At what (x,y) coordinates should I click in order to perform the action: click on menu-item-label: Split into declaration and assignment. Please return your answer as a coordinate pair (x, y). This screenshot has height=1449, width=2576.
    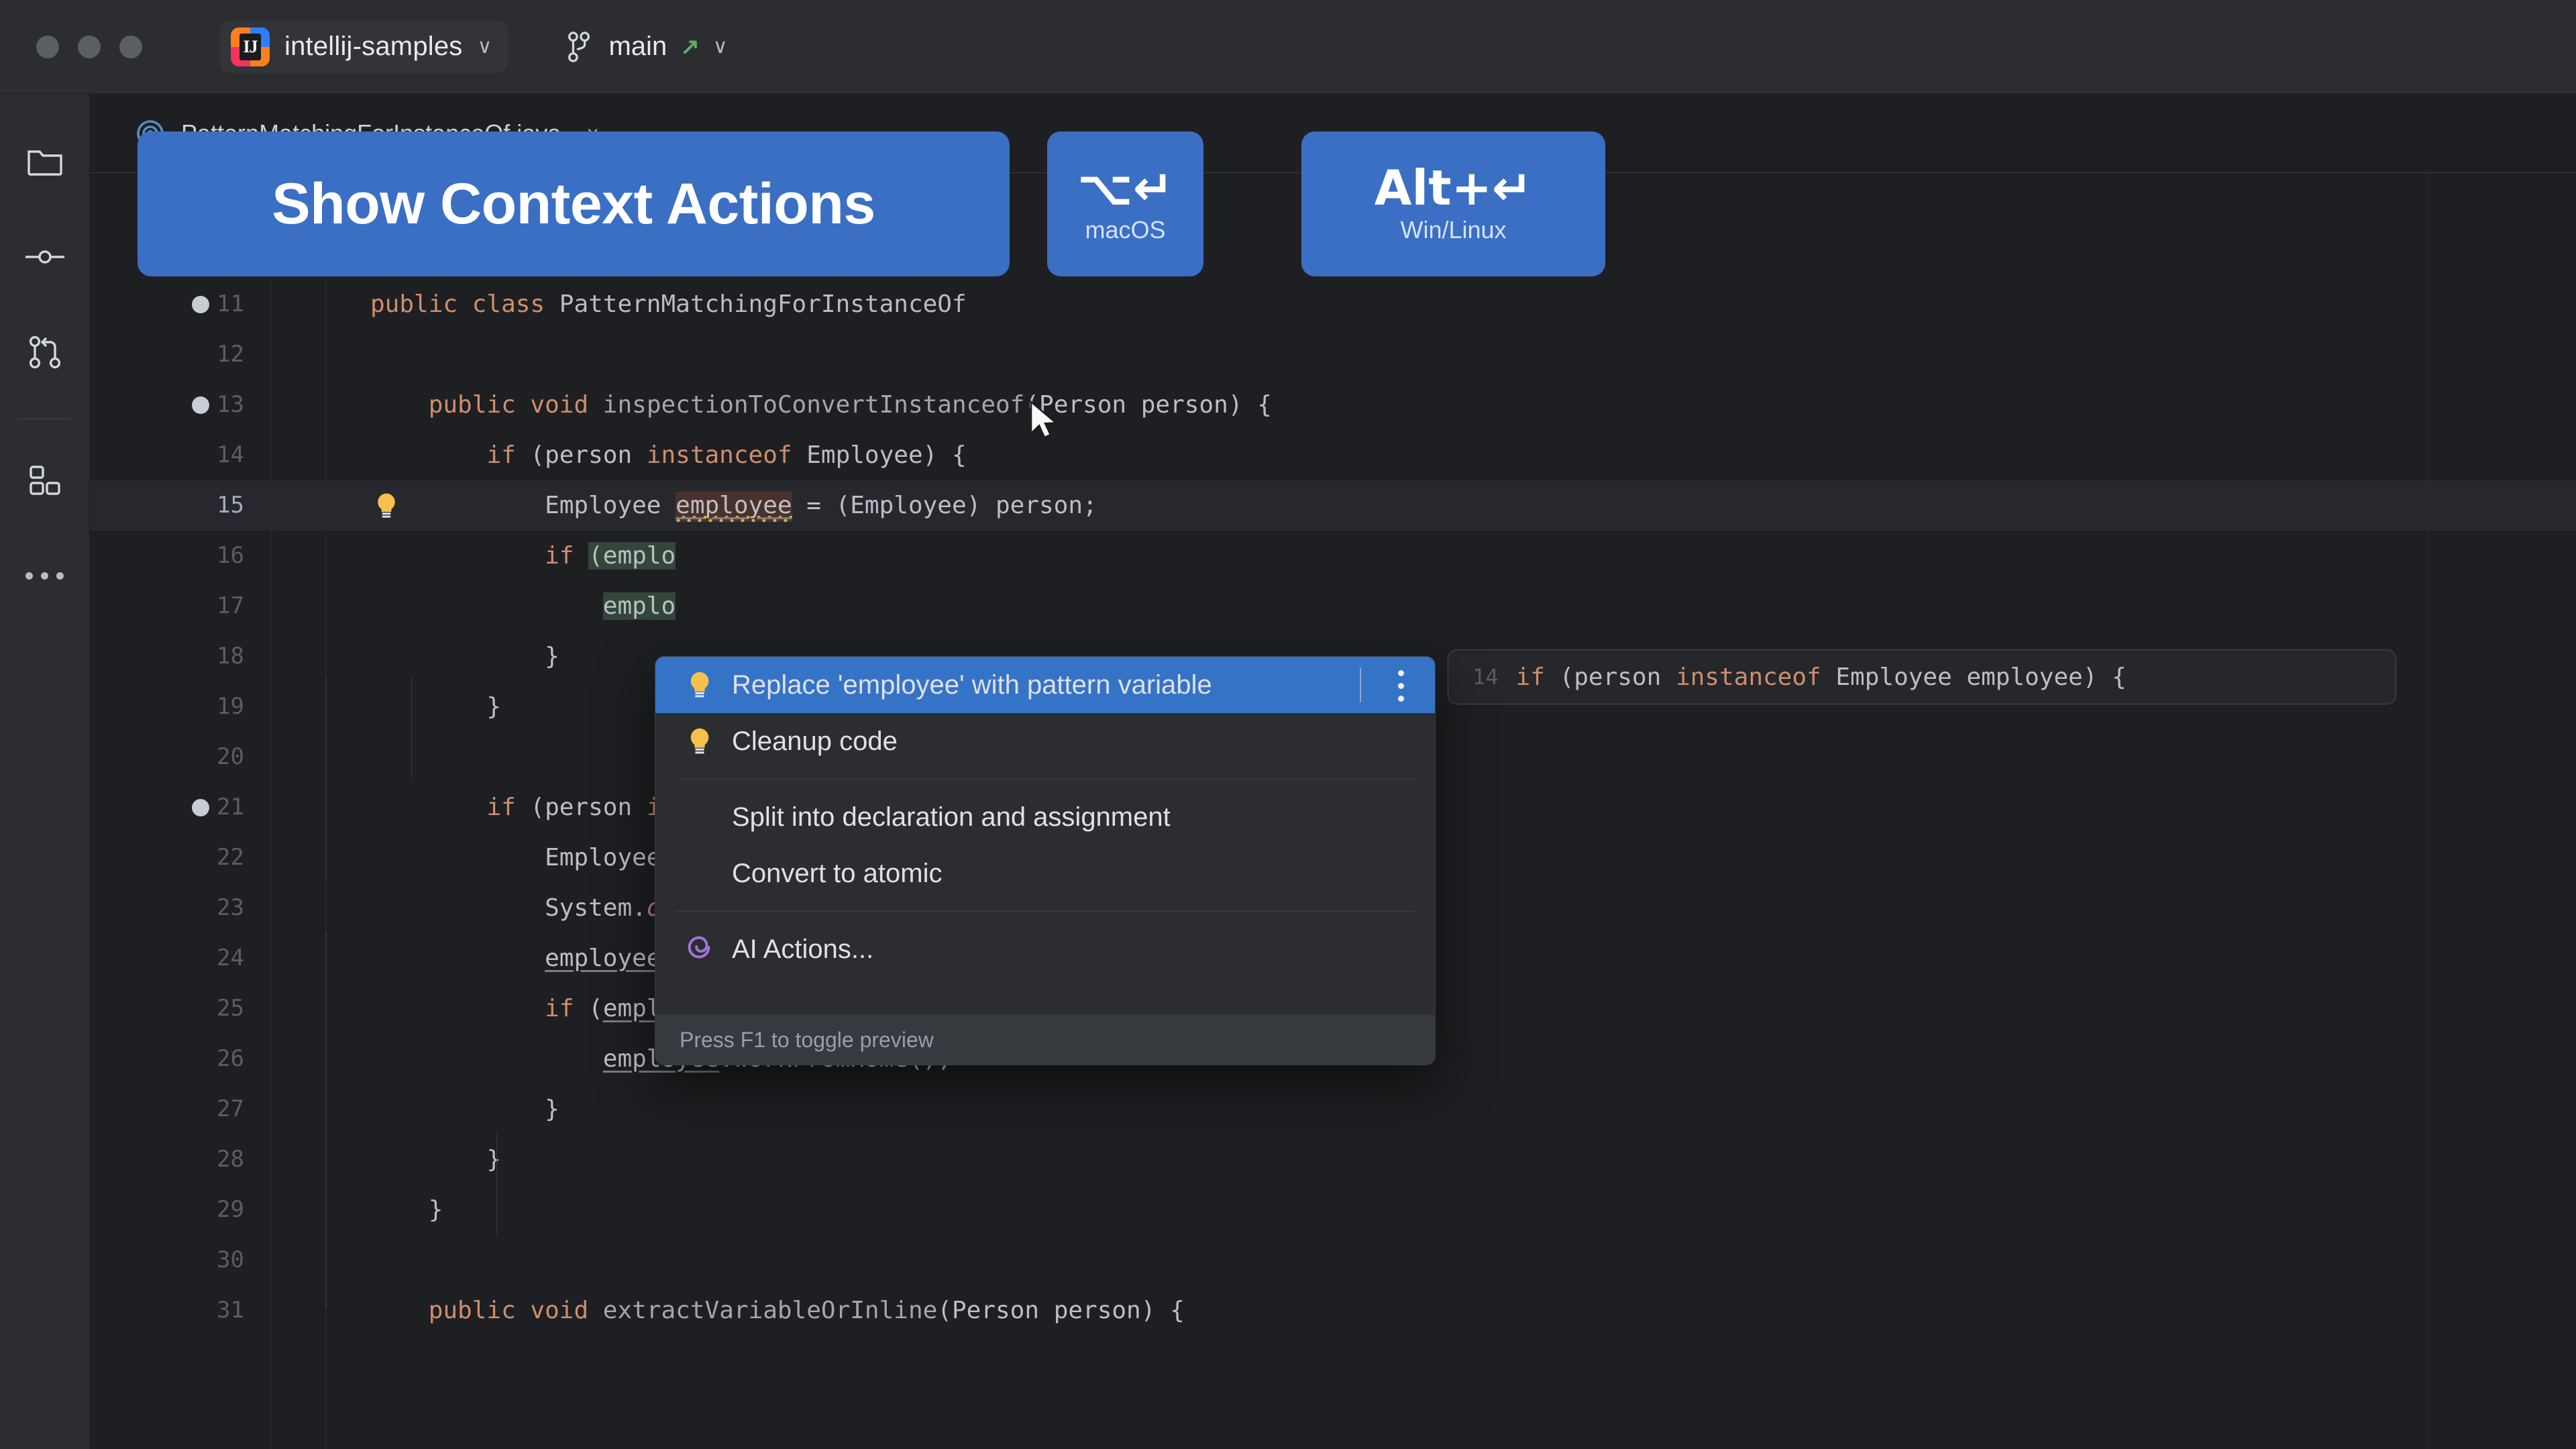
    Looking at the image, I should click on (951, 817).